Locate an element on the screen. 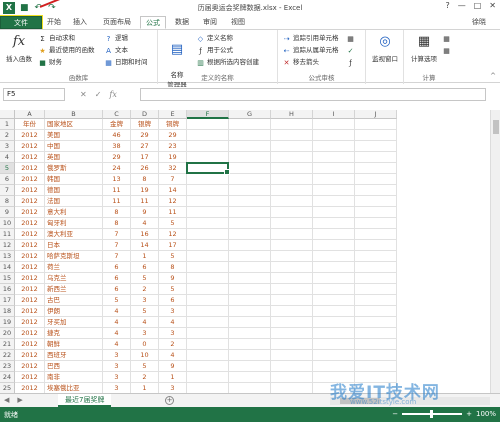 This screenshot has width=500, height=422. cell-a4: 2012 is located at coordinates (30, 157).